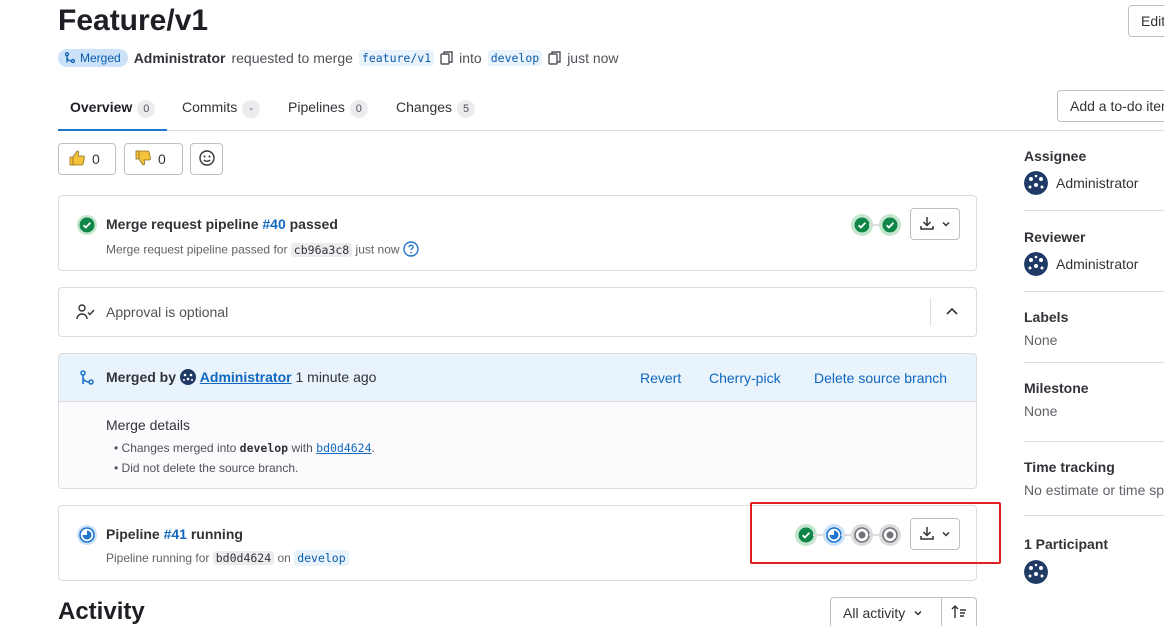 The width and height of the screenshot is (1164, 626). I want to click on reviewer-name: Administrator, so click(1097, 264).